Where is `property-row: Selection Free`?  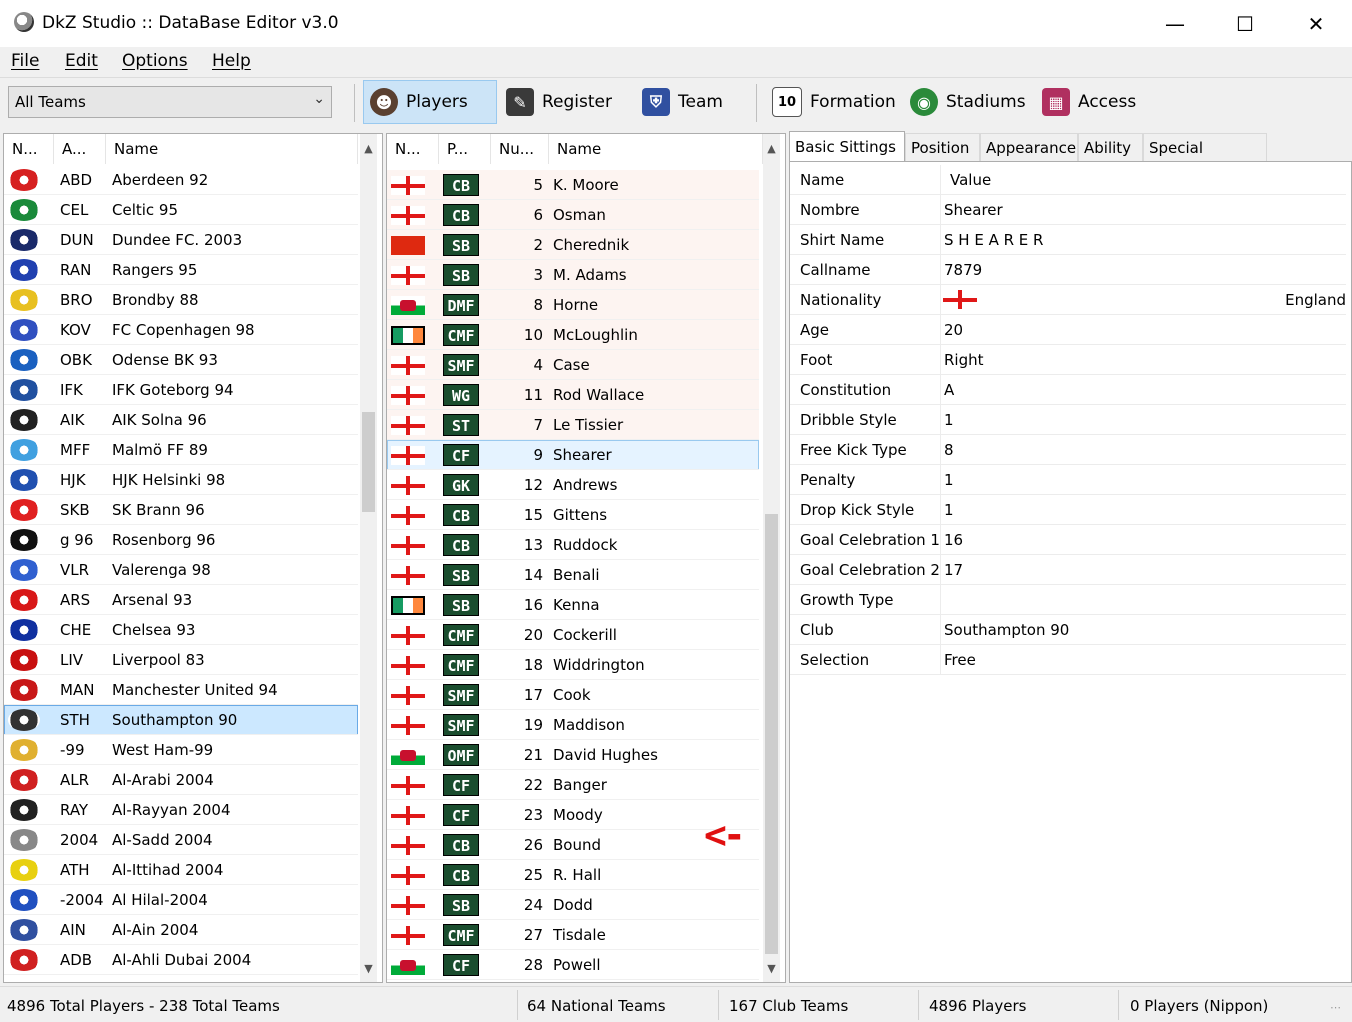
property-row: Selection Free is located at coordinates (1068, 660).